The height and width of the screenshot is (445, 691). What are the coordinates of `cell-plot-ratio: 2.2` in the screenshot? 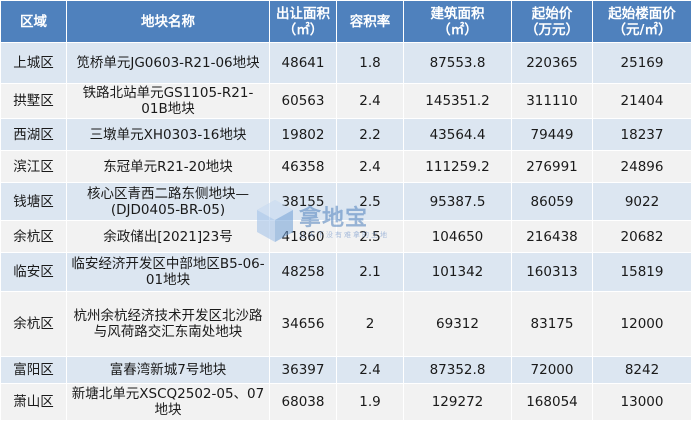 It's located at (370, 134).